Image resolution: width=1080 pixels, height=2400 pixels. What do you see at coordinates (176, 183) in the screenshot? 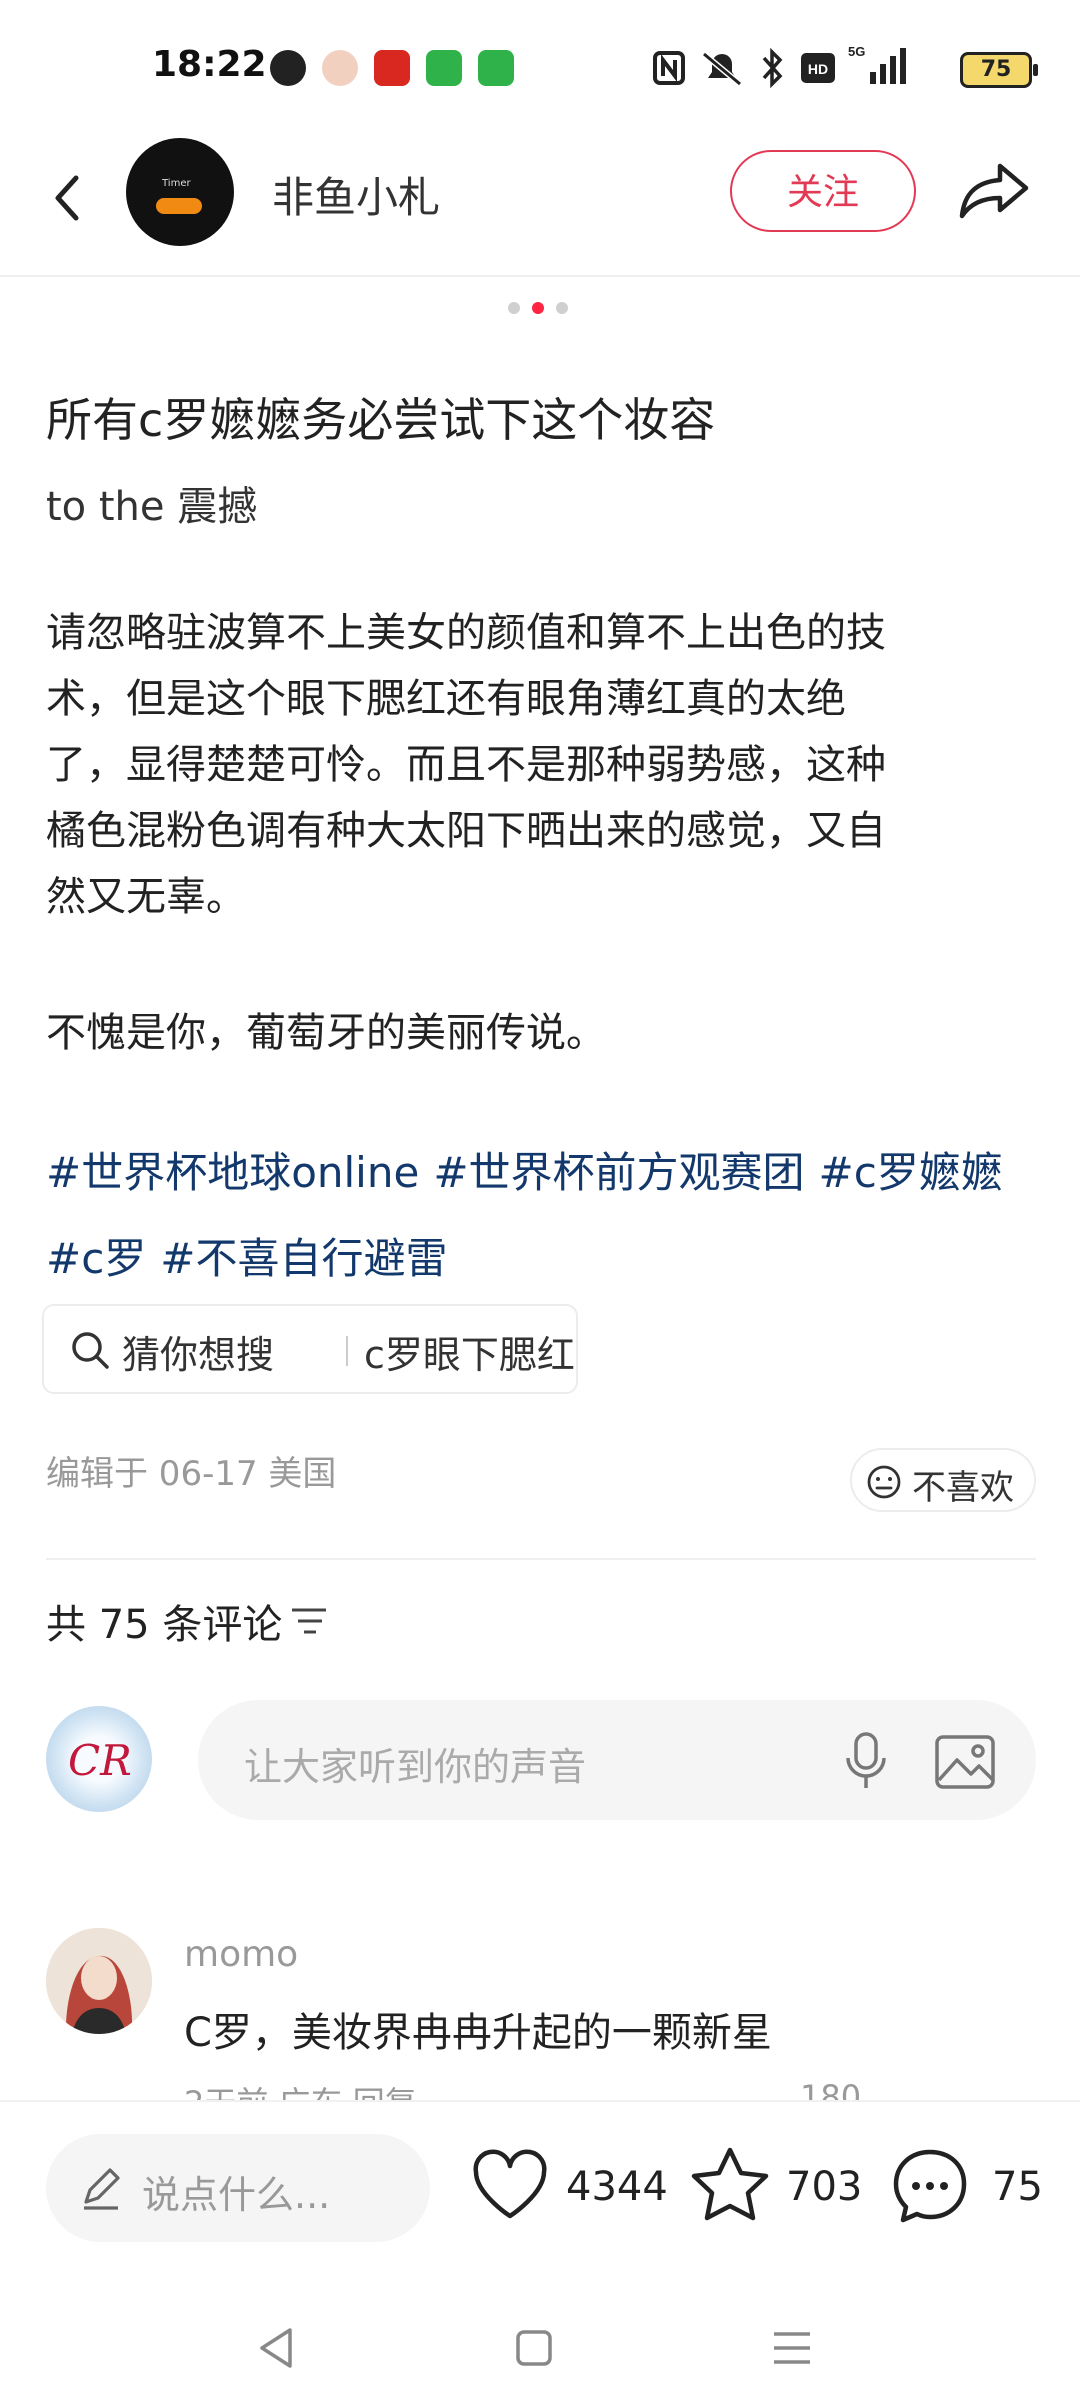
I see `avatar-logo-text: Timer` at bounding box center [176, 183].